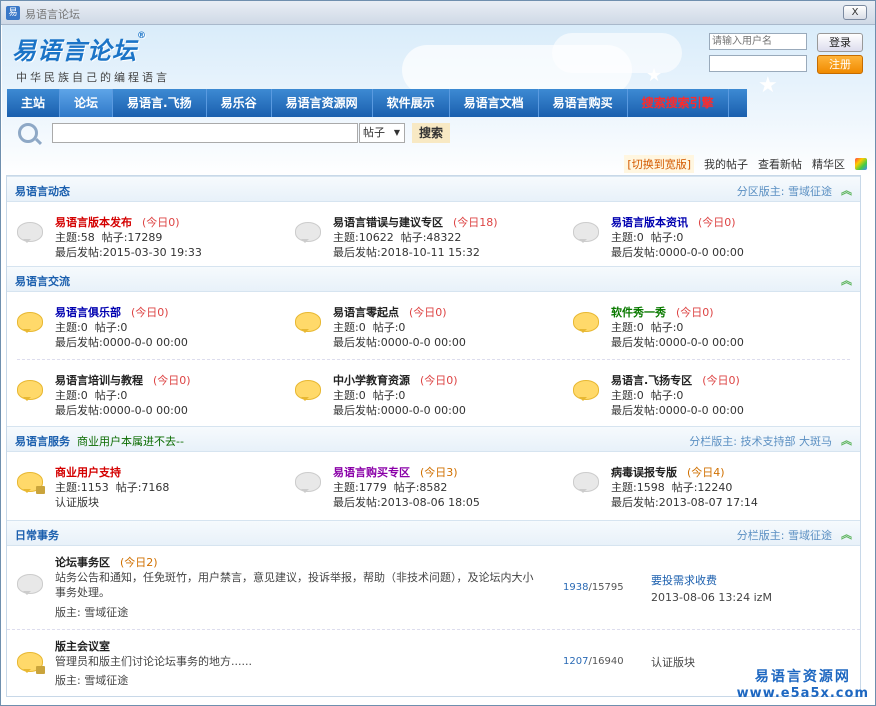 This screenshot has height=706, width=876. What do you see at coordinates (673, 222) in the screenshot?
I see `forum-name: 易语言版本资讯 (今日0)` at bounding box center [673, 222].